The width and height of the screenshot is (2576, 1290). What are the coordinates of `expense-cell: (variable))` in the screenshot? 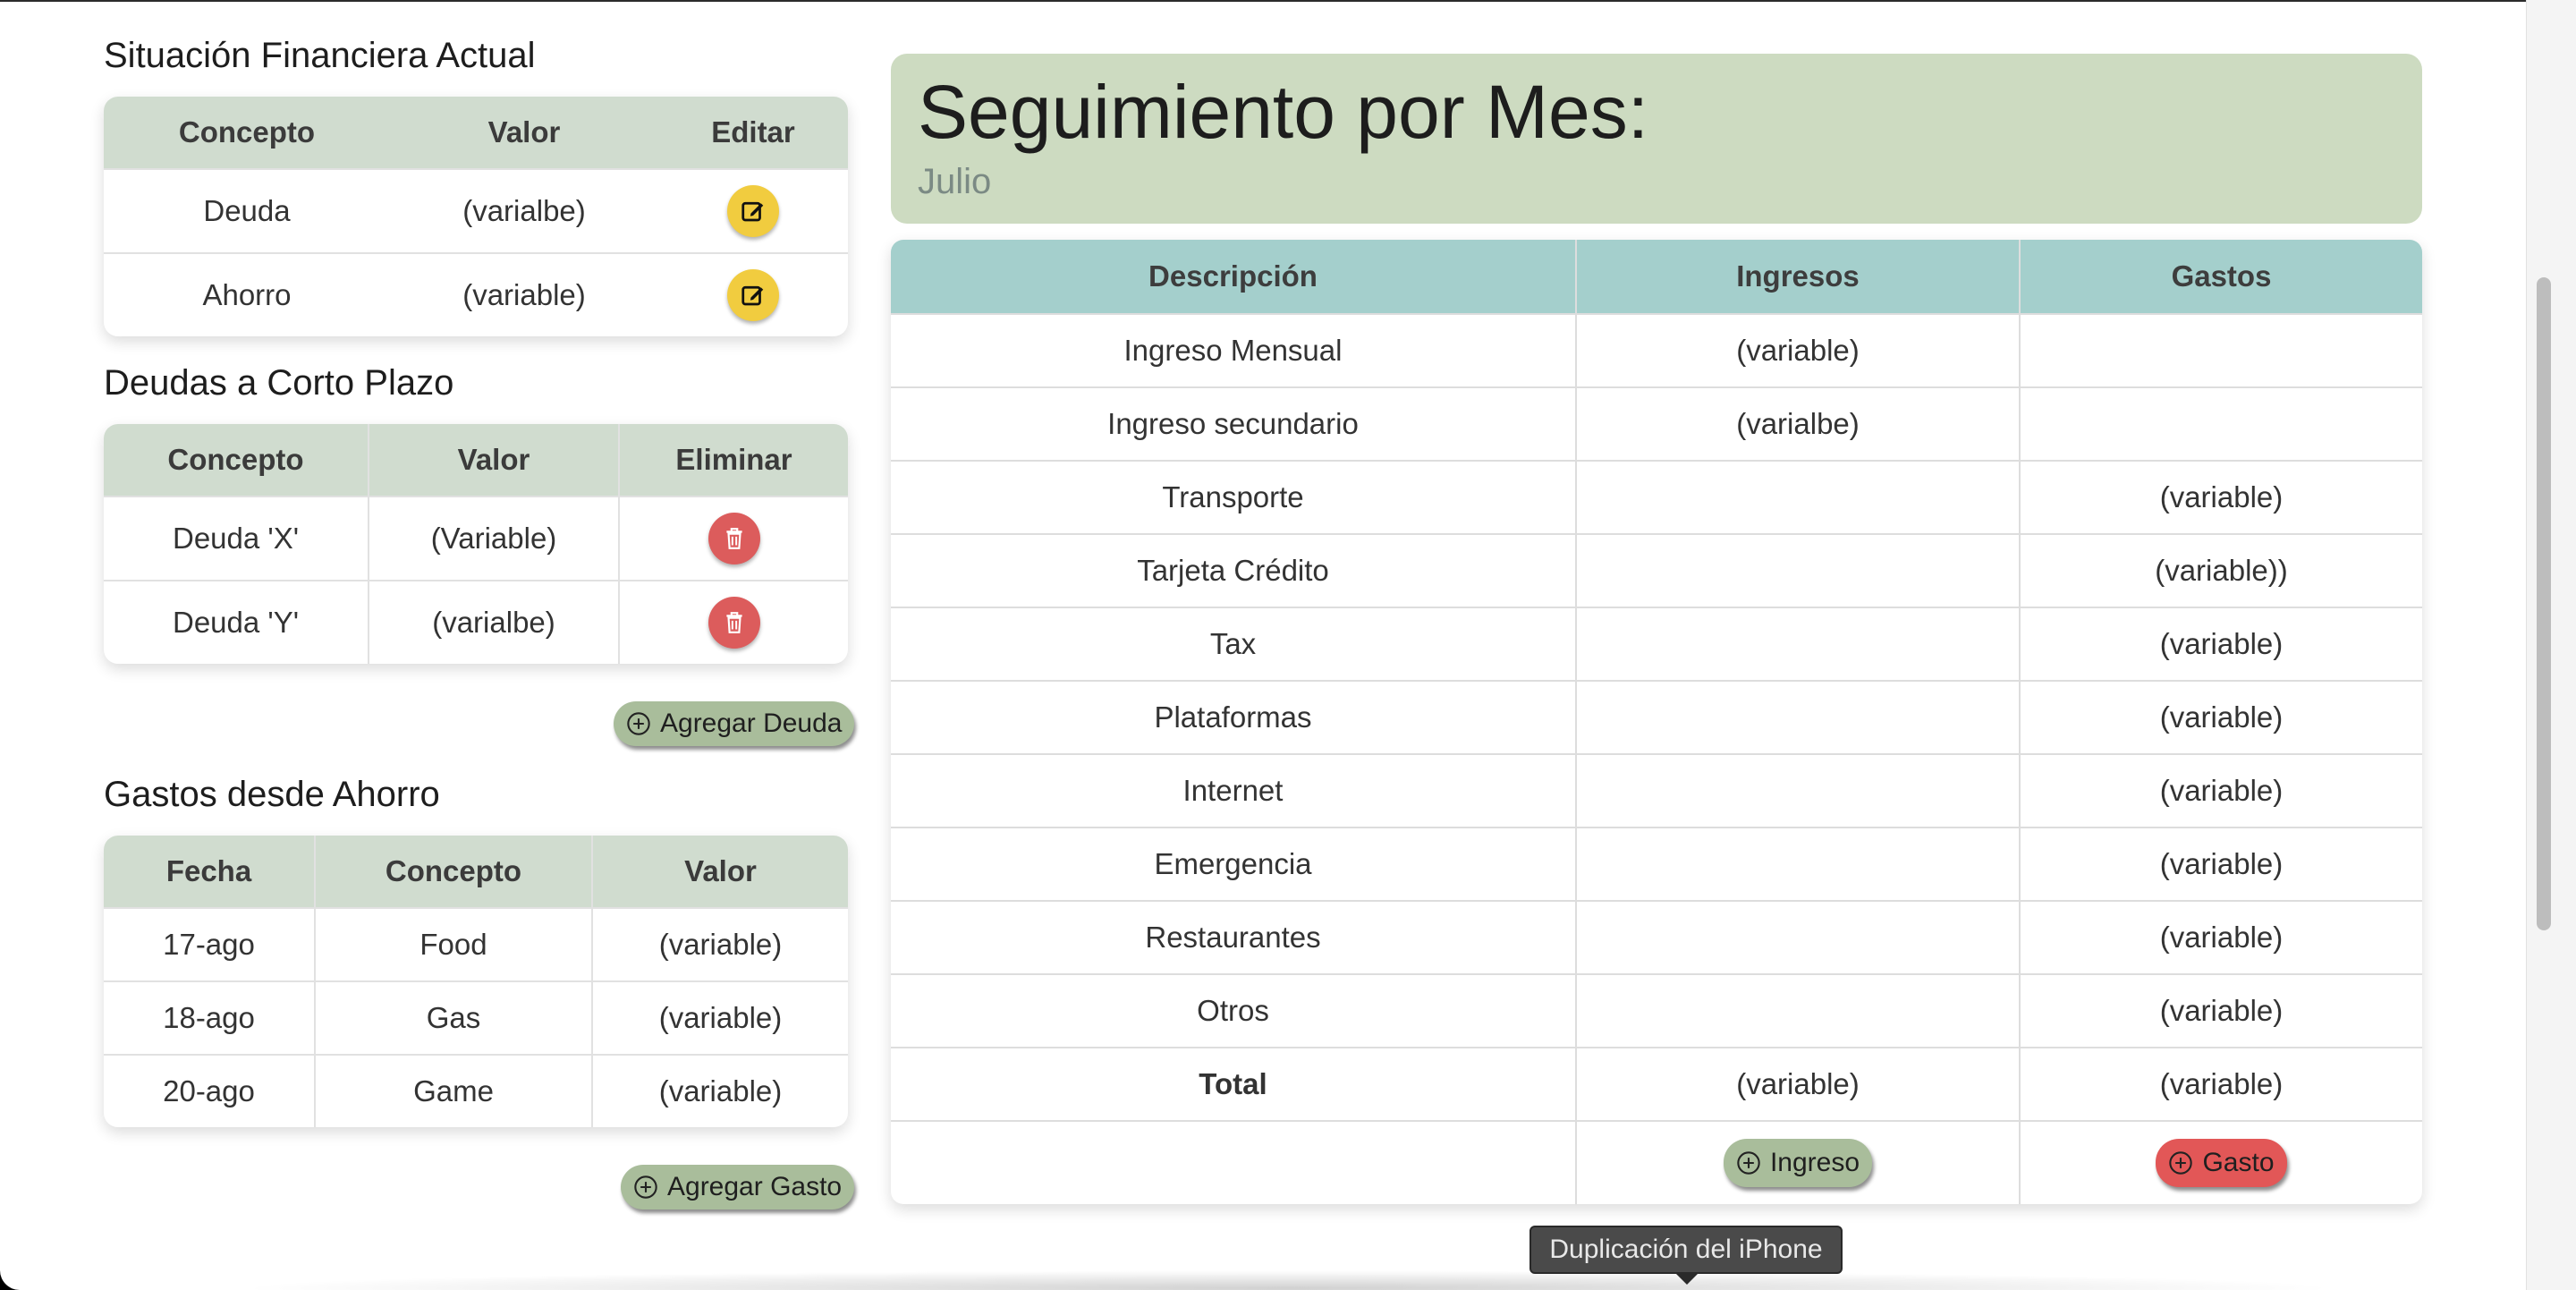 It's located at (2220, 570).